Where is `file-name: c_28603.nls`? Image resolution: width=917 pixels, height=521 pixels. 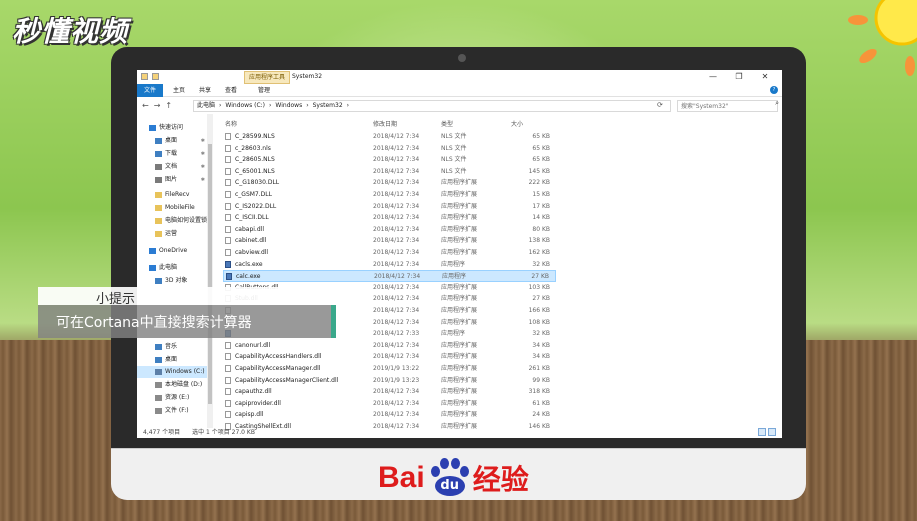
file-name: c_28603.nls is located at coordinates (253, 148).